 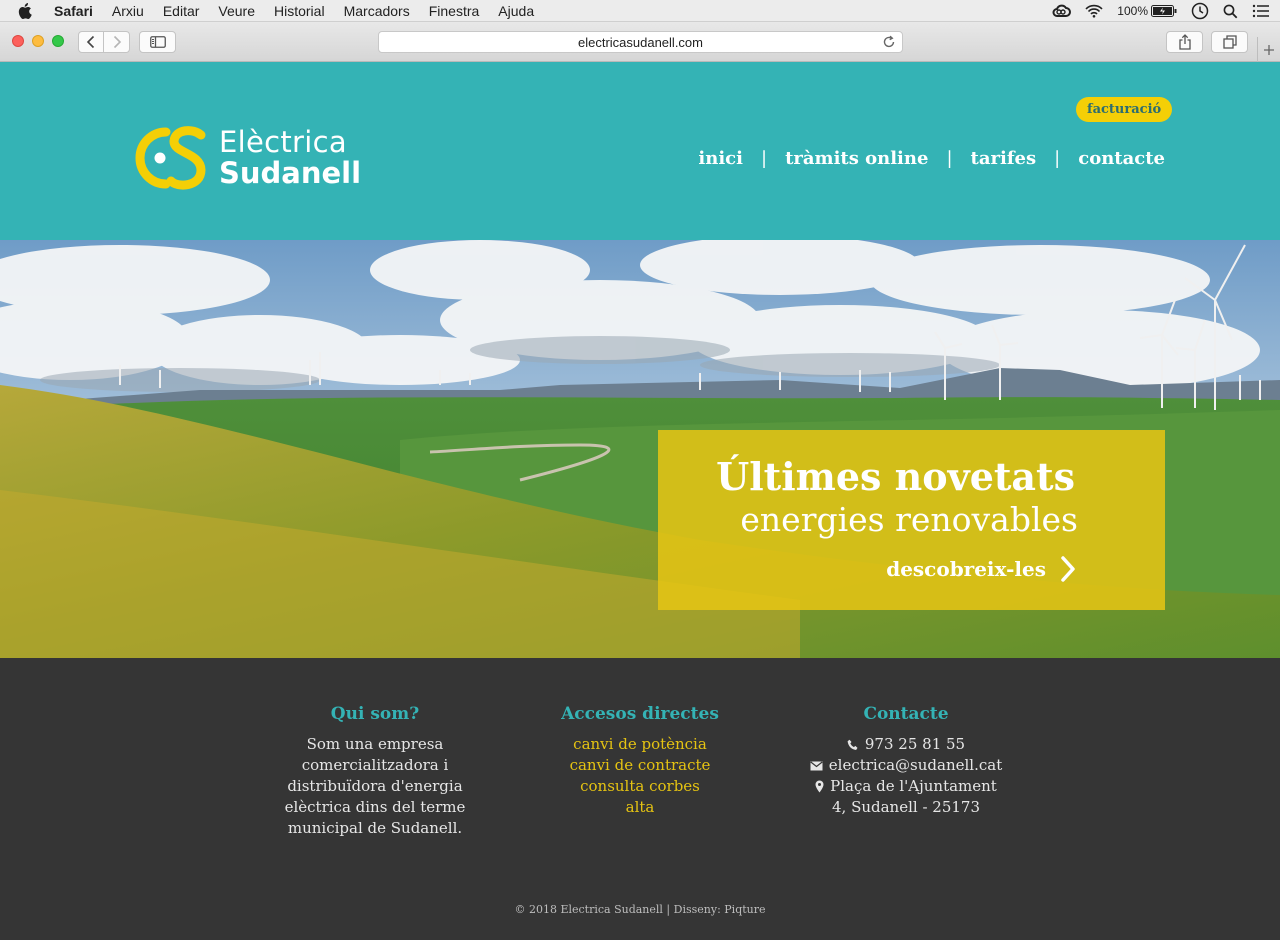 What do you see at coordinates (1004, 158) in the screenshot?
I see `nav-tarifes: tarifes` at bounding box center [1004, 158].